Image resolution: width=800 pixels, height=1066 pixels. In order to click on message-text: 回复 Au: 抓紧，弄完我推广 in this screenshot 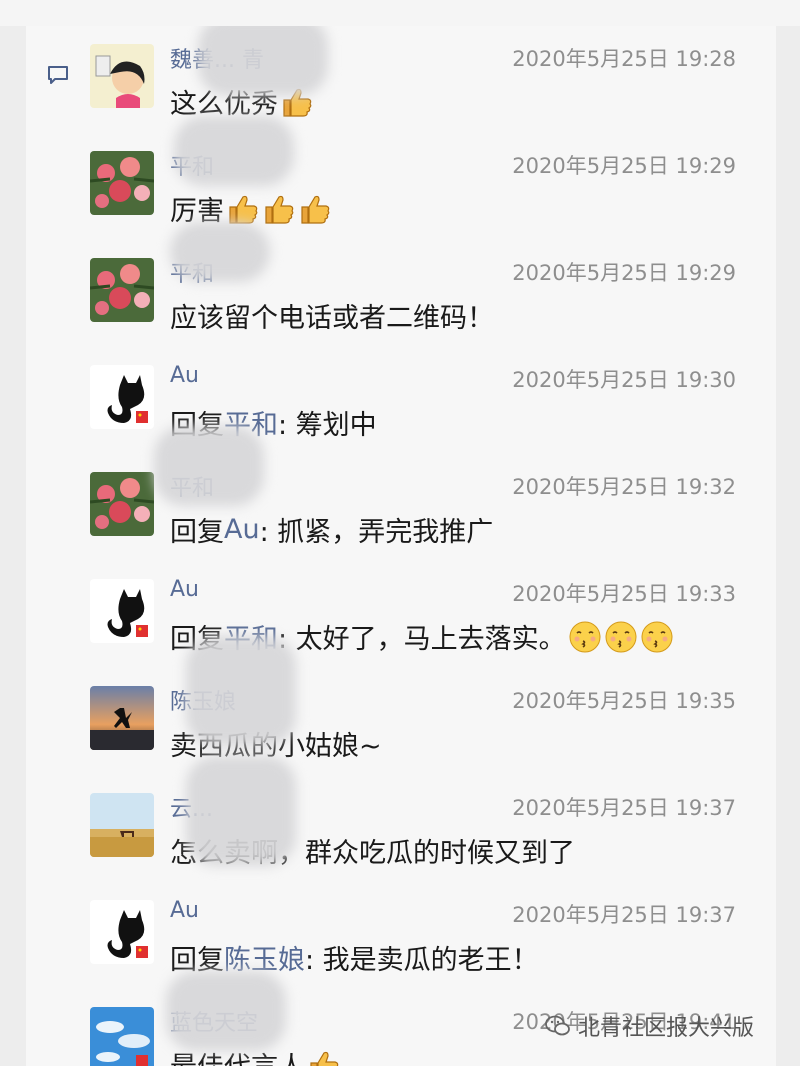, I will do `click(331, 529)`.